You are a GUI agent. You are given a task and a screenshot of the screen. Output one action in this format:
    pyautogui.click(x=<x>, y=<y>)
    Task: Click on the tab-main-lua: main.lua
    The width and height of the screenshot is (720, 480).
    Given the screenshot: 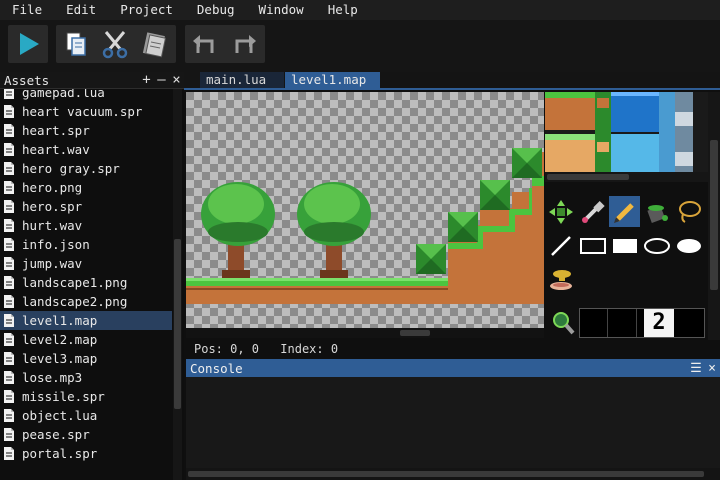 What is the action you would take?
    pyautogui.click(x=242, y=80)
    